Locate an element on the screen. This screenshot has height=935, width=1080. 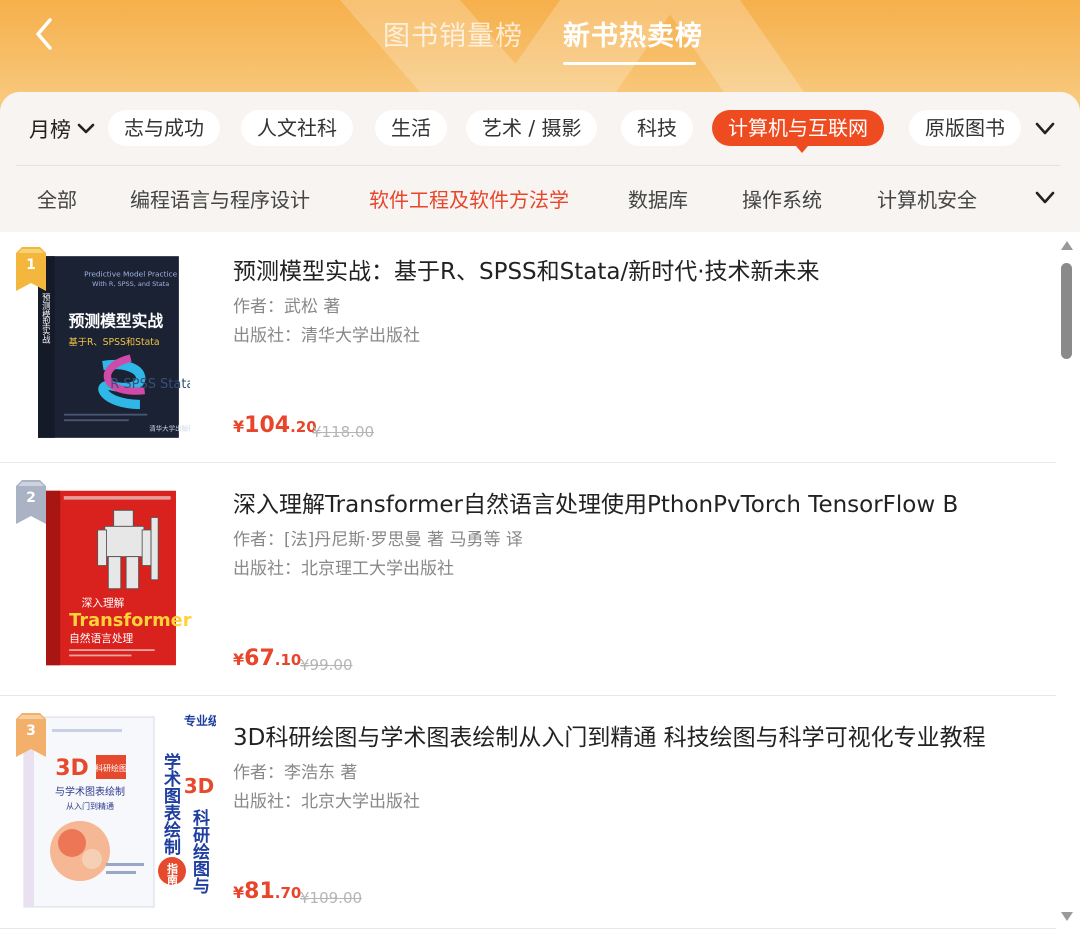
rank-number: 3 is located at coordinates (31, 731).